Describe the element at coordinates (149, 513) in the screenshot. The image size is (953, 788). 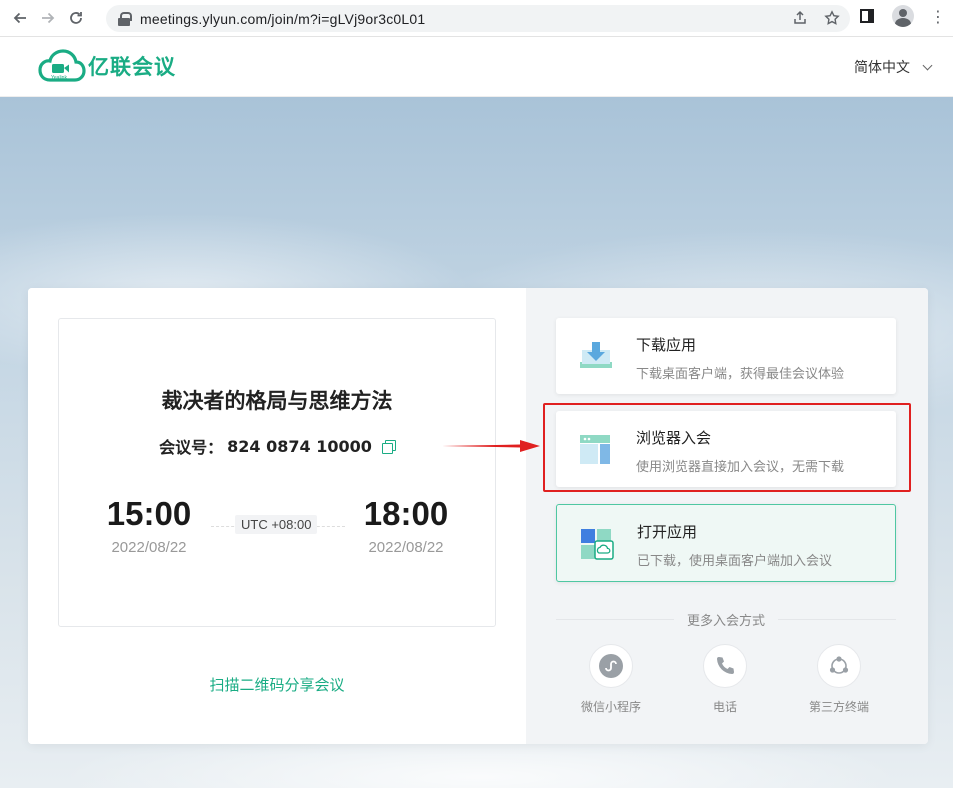
I see `start-time: 15:00` at that location.